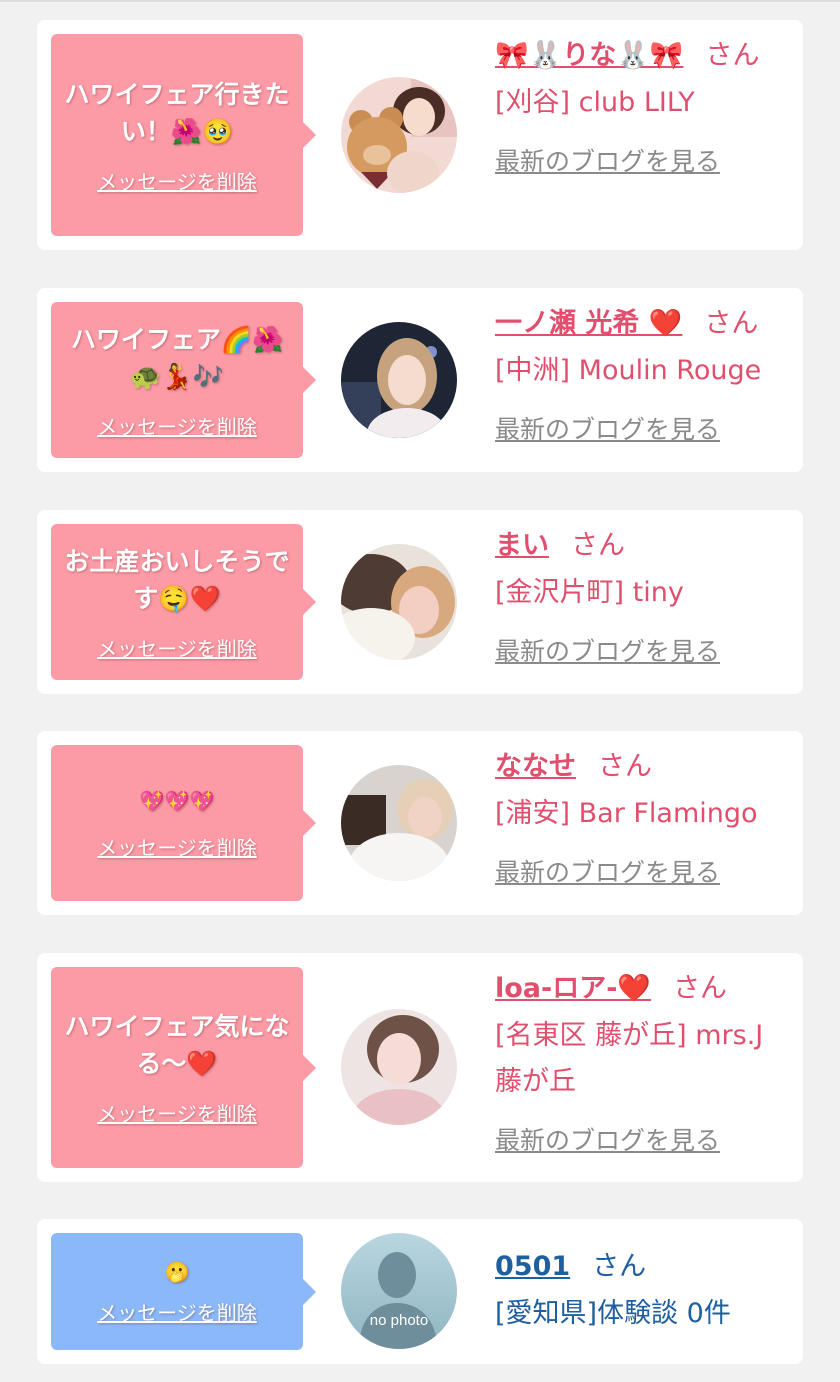 The image size is (840, 1382). Describe the element at coordinates (177, 800) in the screenshot. I see `message-text: 💖💖💖` at that location.